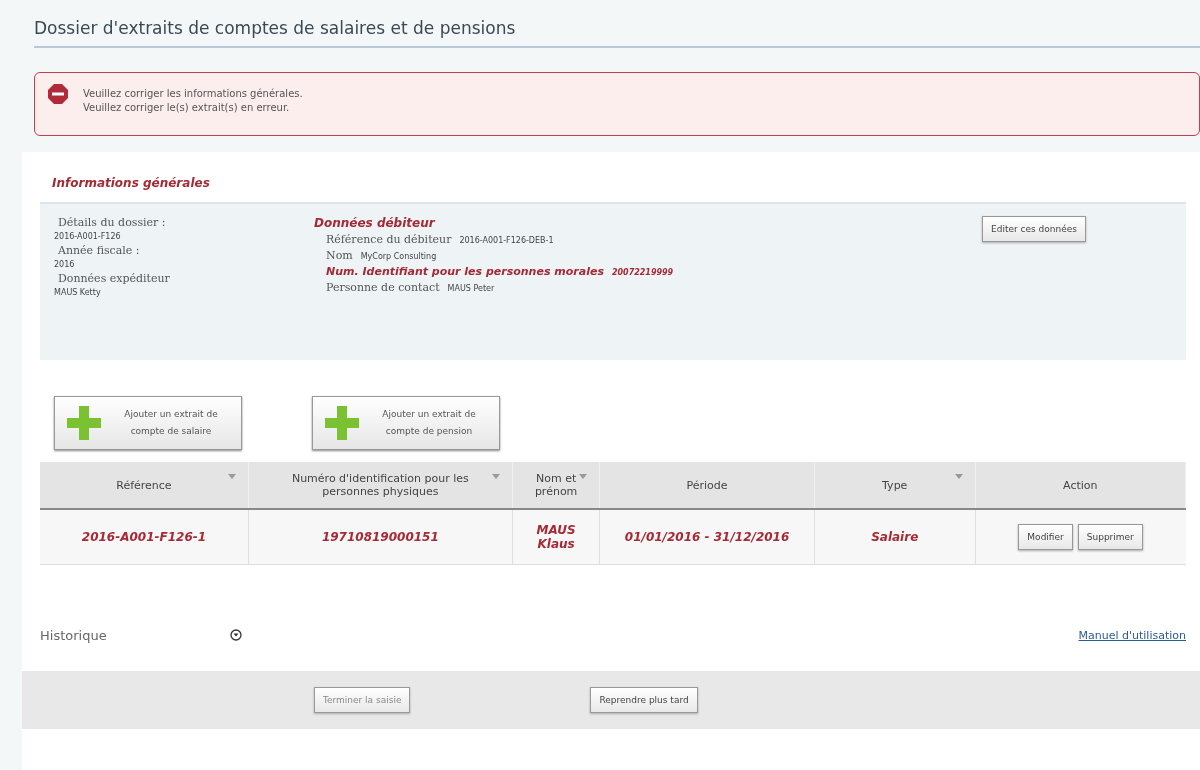  Describe the element at coordinates (275, 29) in the screenshot. I see `page-title: Dossier d'extraits de comptes de salaires et de pensions` at that location.